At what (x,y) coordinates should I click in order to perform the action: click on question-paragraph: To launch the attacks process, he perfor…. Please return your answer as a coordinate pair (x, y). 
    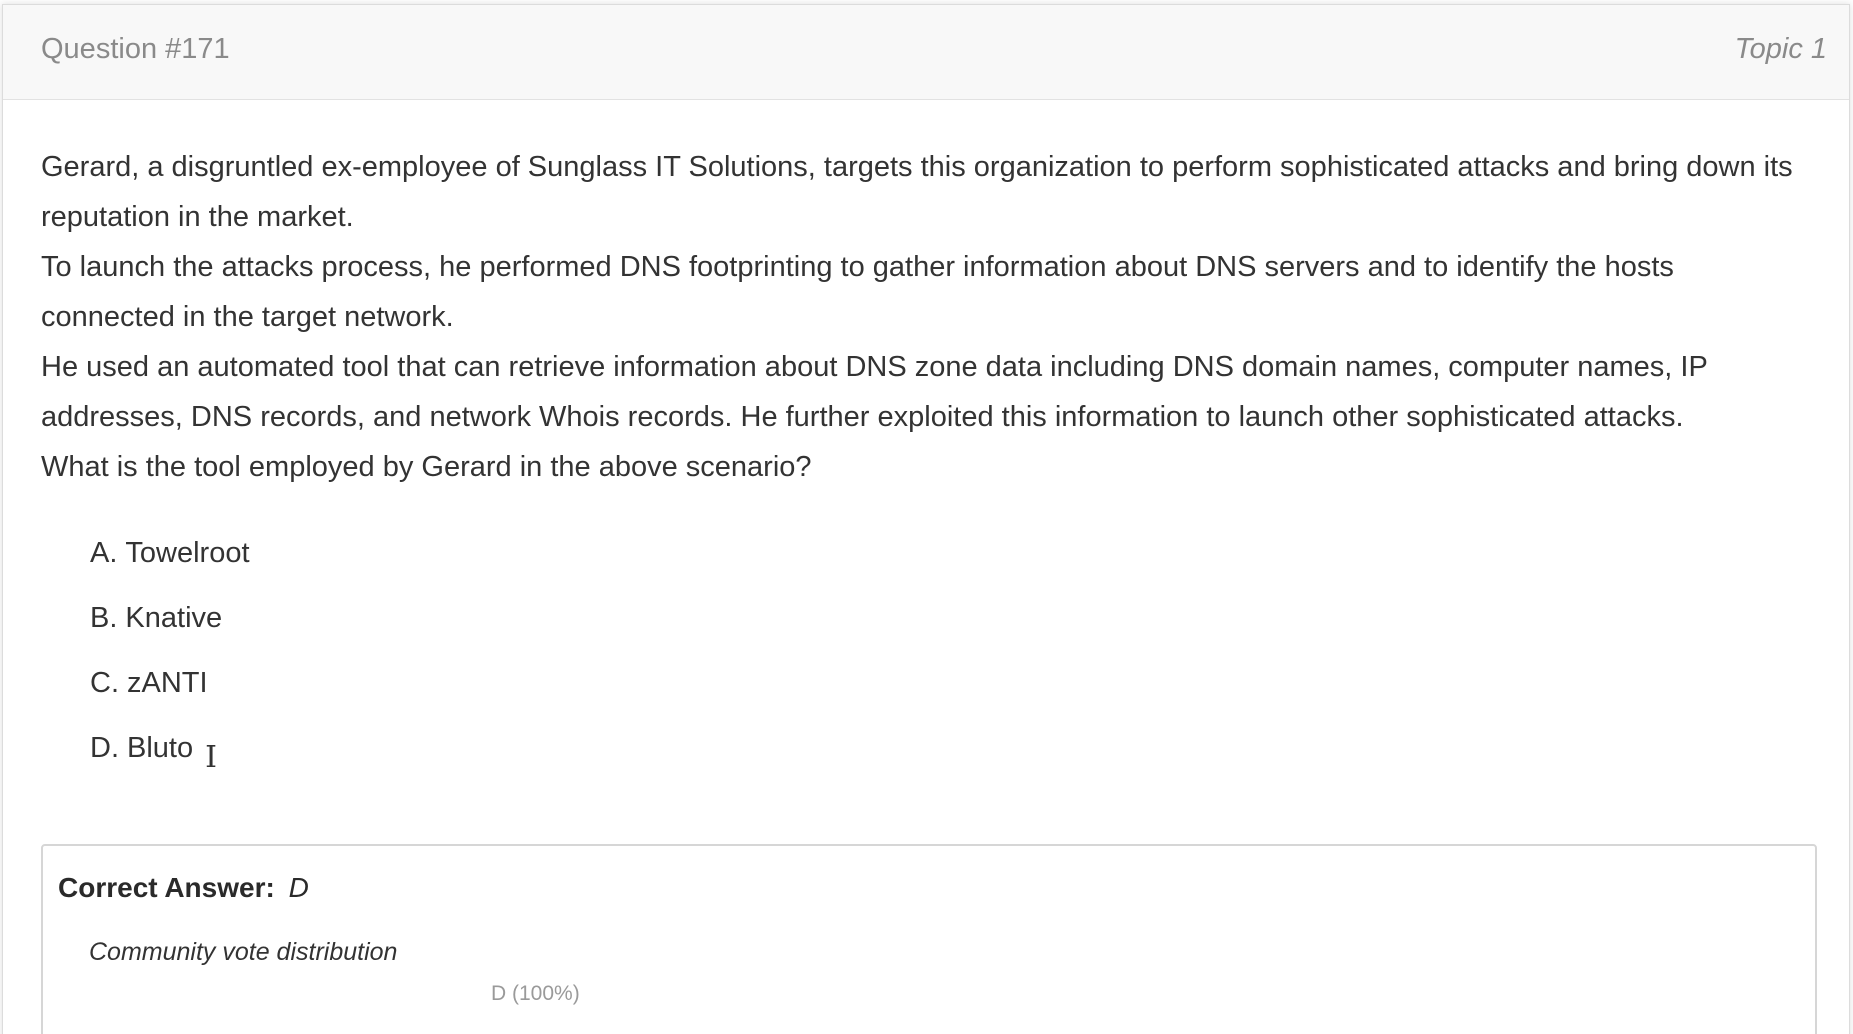
    Looking at the image, I should click on (857, 292).